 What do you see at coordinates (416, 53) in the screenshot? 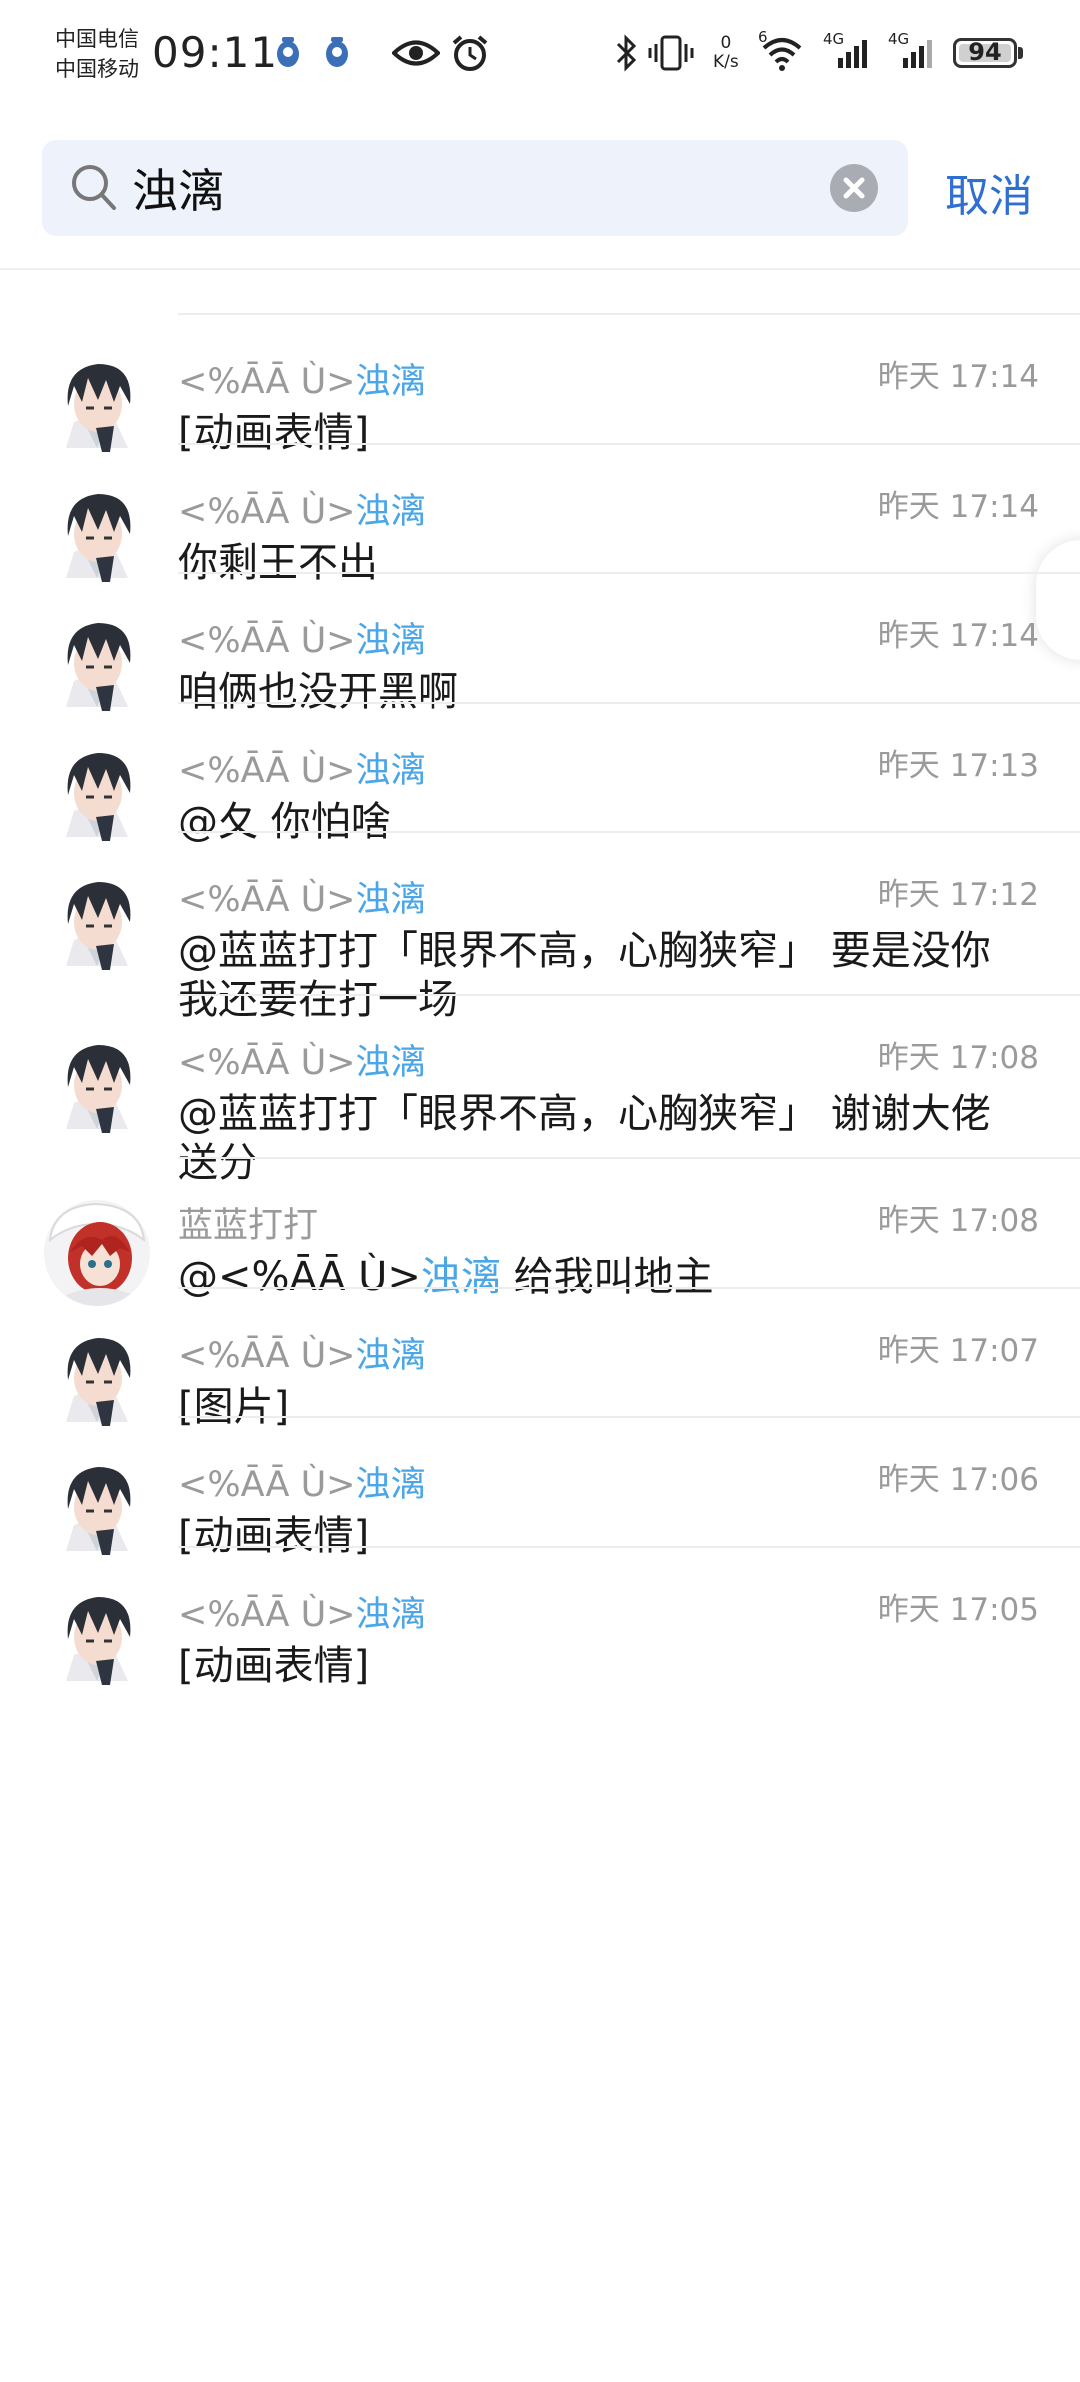
I see `eye-icon` at bounding box center [416, 53].